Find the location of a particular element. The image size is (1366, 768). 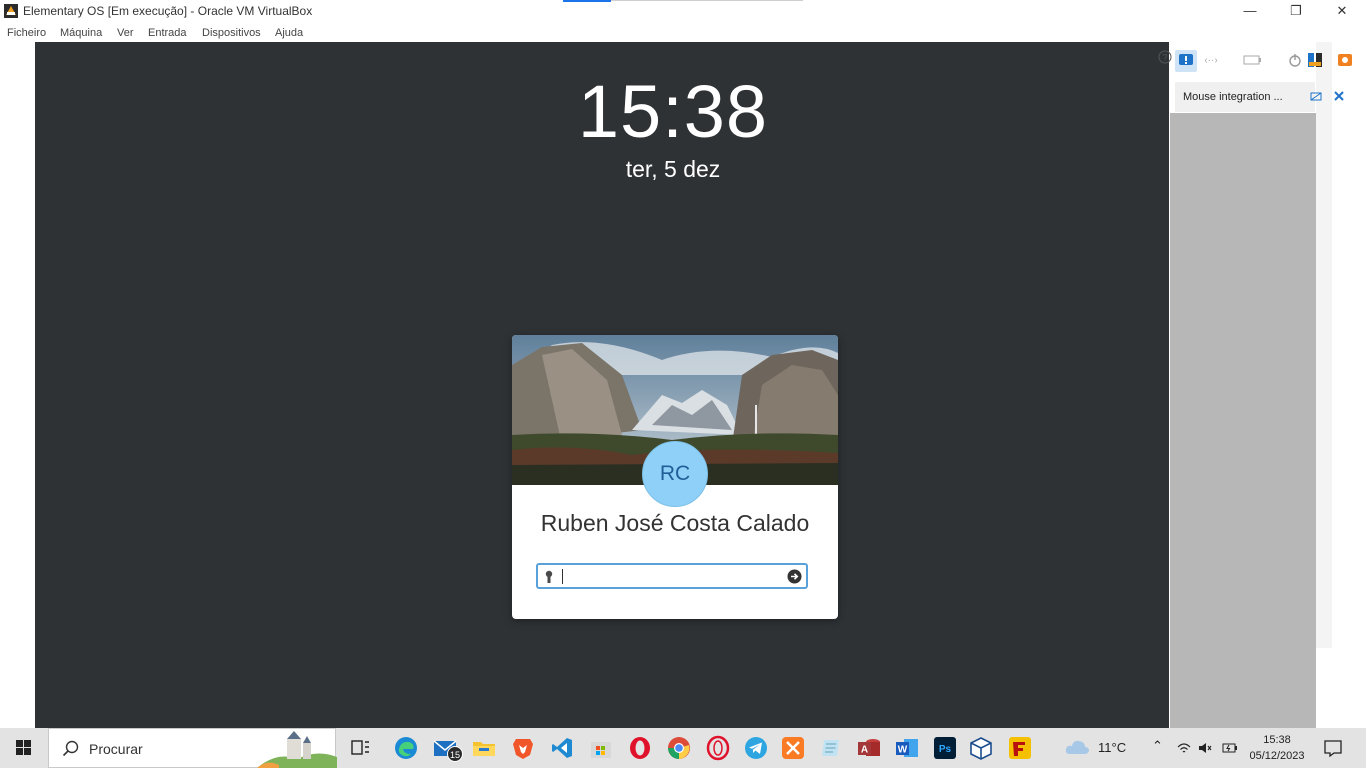

login-card: RC Ruben José Costa Calado is located at coordinates (675, 477).